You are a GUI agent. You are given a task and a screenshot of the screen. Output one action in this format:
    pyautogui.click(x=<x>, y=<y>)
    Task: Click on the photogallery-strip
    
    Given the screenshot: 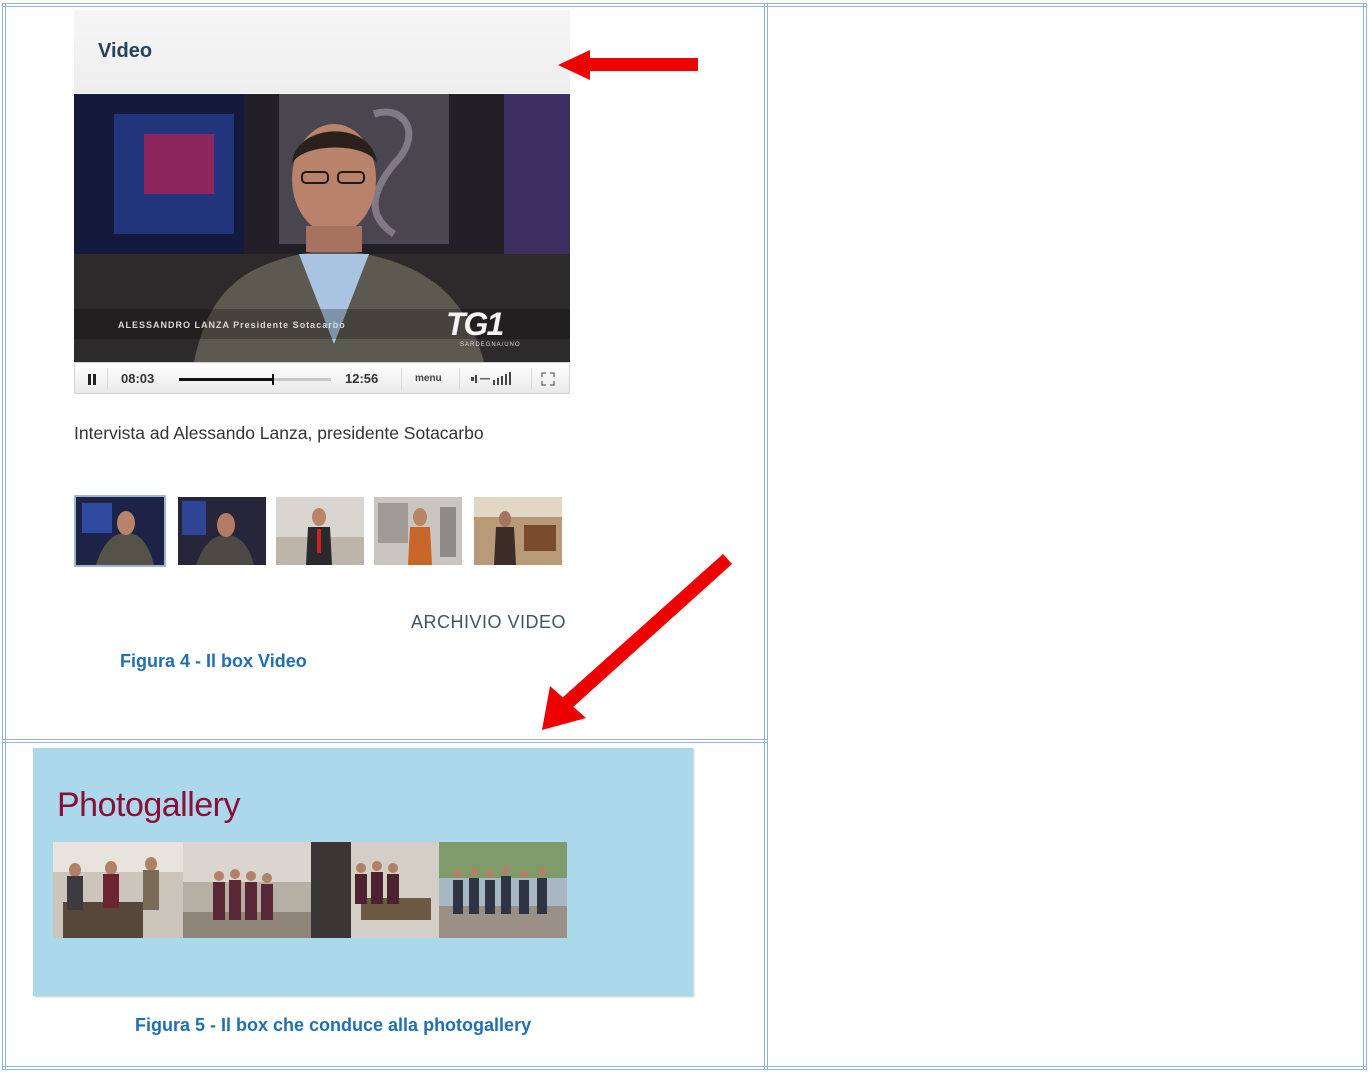 What is the action you would take?
    pyautogui.click(x=310, y=890)
    